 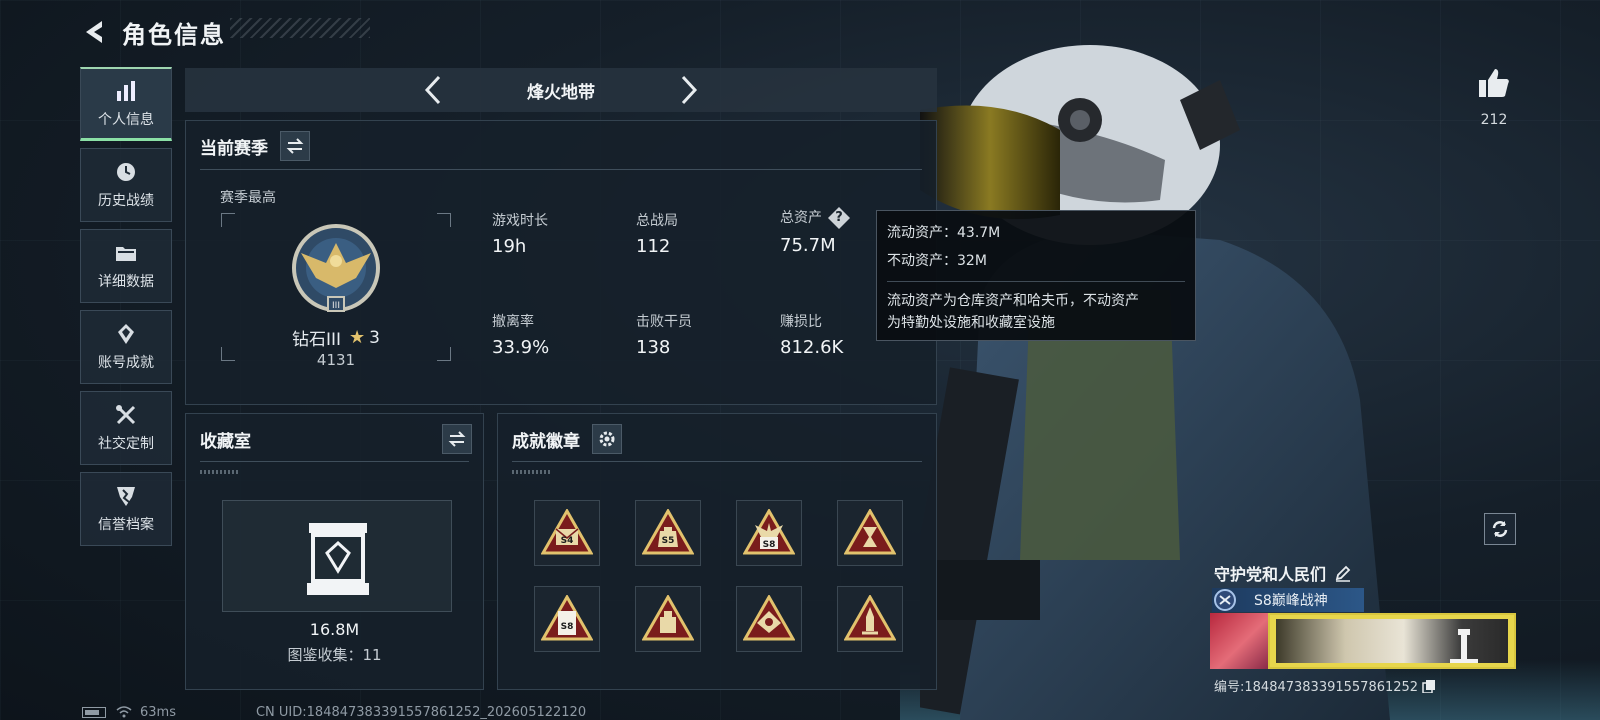 What do you see at coordinates (94, 32) in the screenshot?
I see `back-arrow-icon` at bounding box center [94, 32].